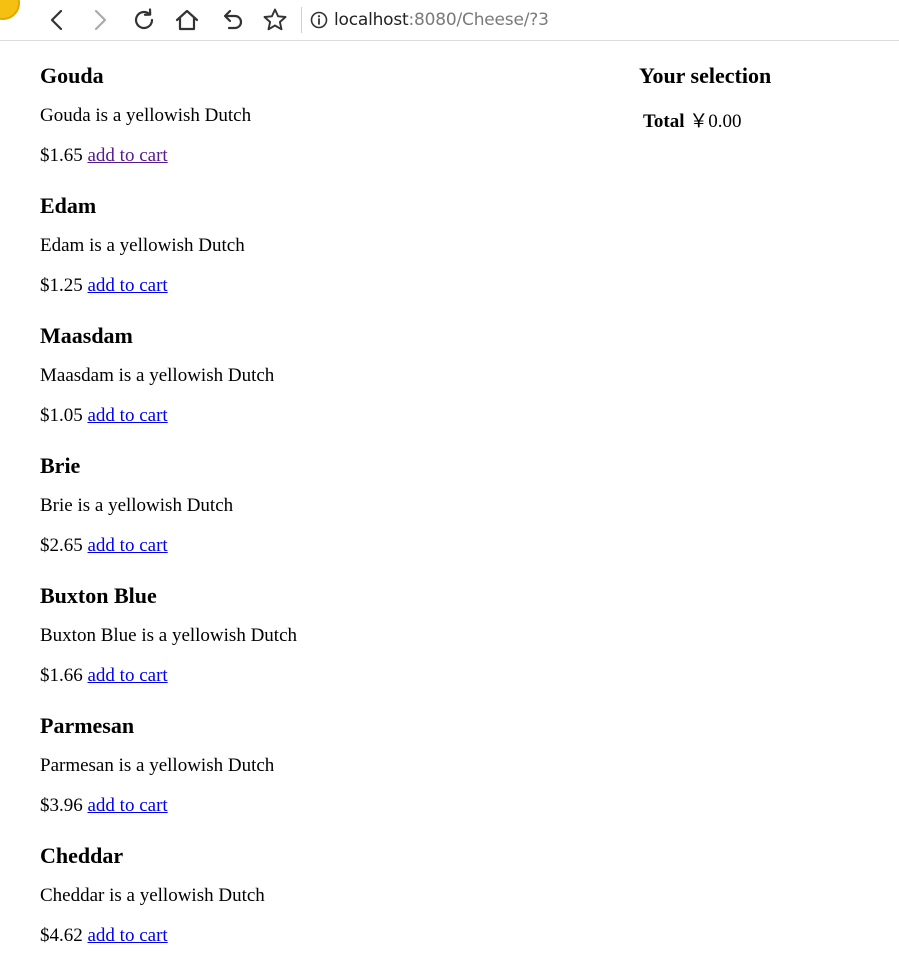  What do you see at coordinates (705, 75) in the screenshot?
I see `selection-title: Your selection` at bounding box center [705, 75].